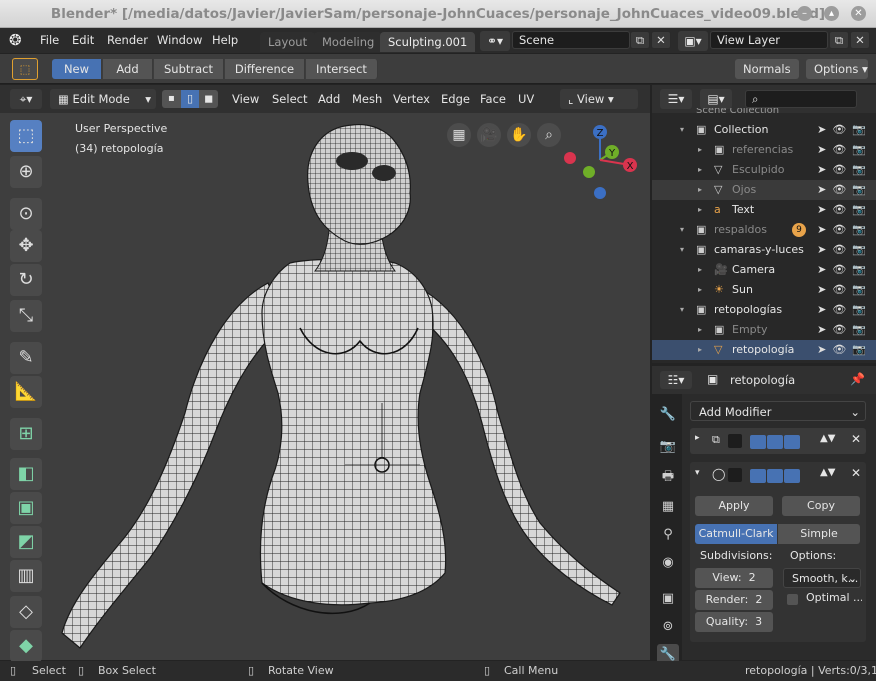 The image size is (876, 681). What do you see at coordinates (83, 40) in the screenshot?
I see `menu-edit: Edit` at bounding box center [83, 40].